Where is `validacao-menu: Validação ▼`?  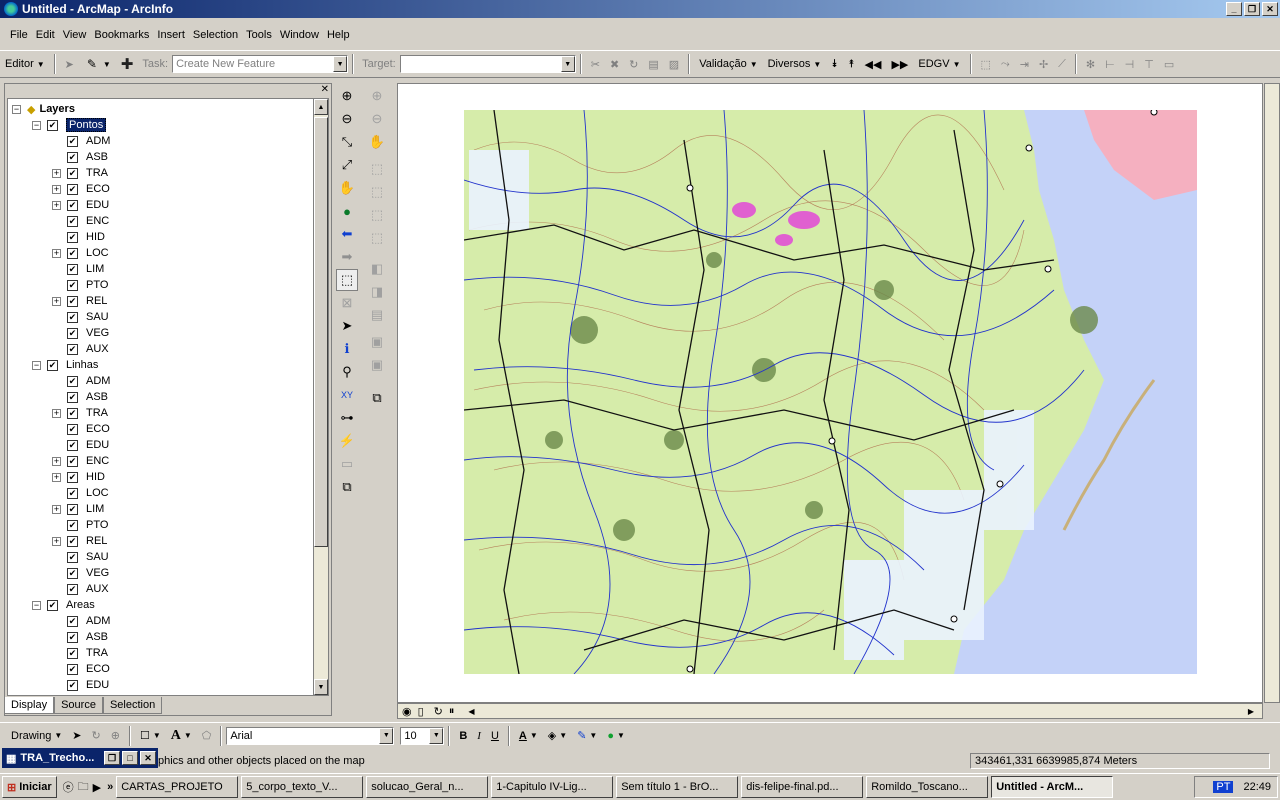 validacao-menu: Validação ▼ is located at coordinates (728, 64).